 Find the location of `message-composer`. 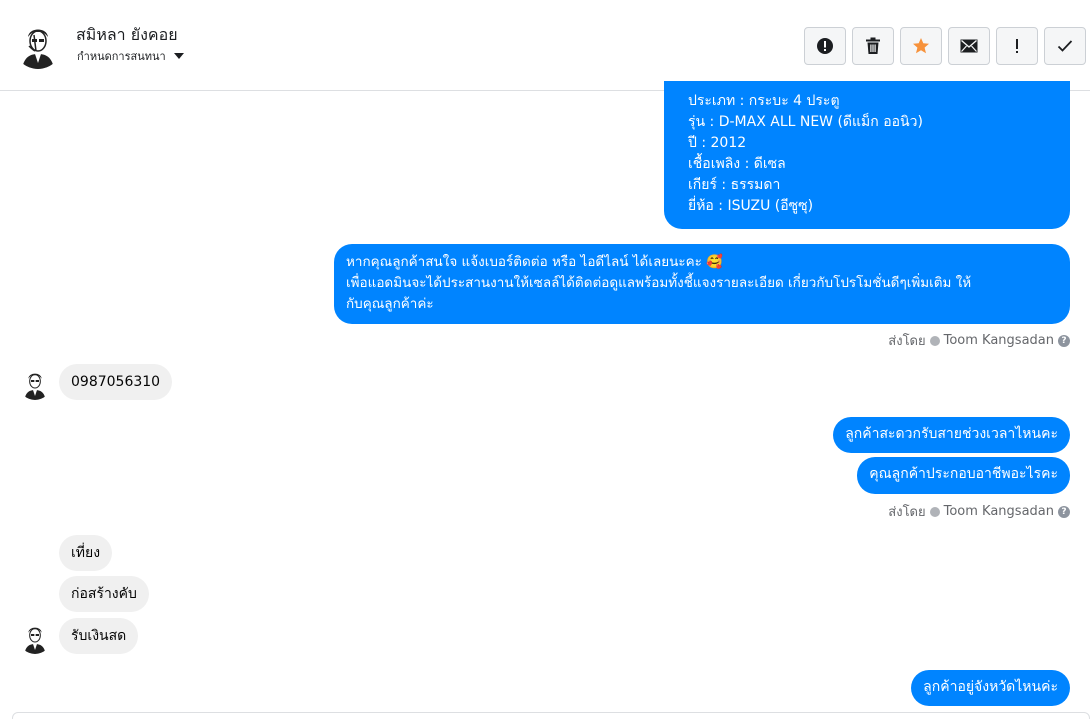

message-composer is located at coordinates (551, 715).